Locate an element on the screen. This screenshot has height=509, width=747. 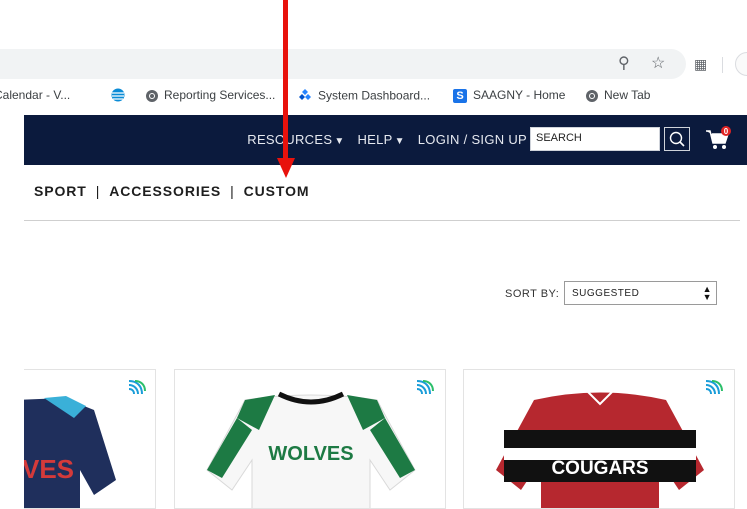
nav-divider-line is located at coordinates (382, 220).